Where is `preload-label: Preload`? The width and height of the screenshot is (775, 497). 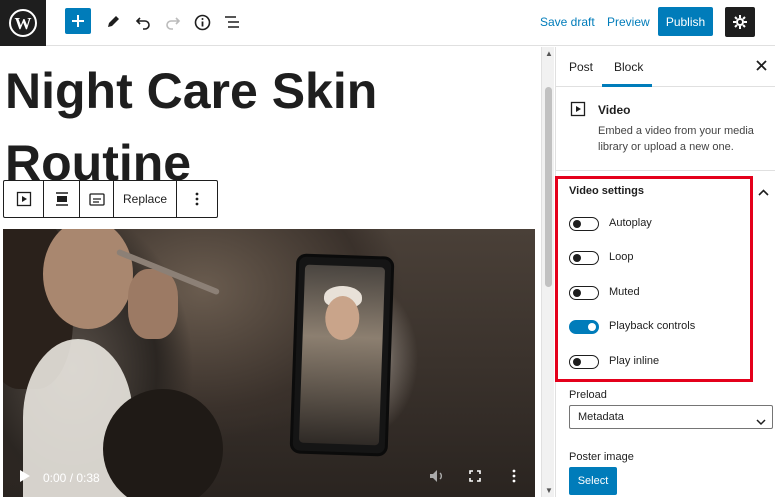 preload-label: Preload is located at coordinates (588, 395).